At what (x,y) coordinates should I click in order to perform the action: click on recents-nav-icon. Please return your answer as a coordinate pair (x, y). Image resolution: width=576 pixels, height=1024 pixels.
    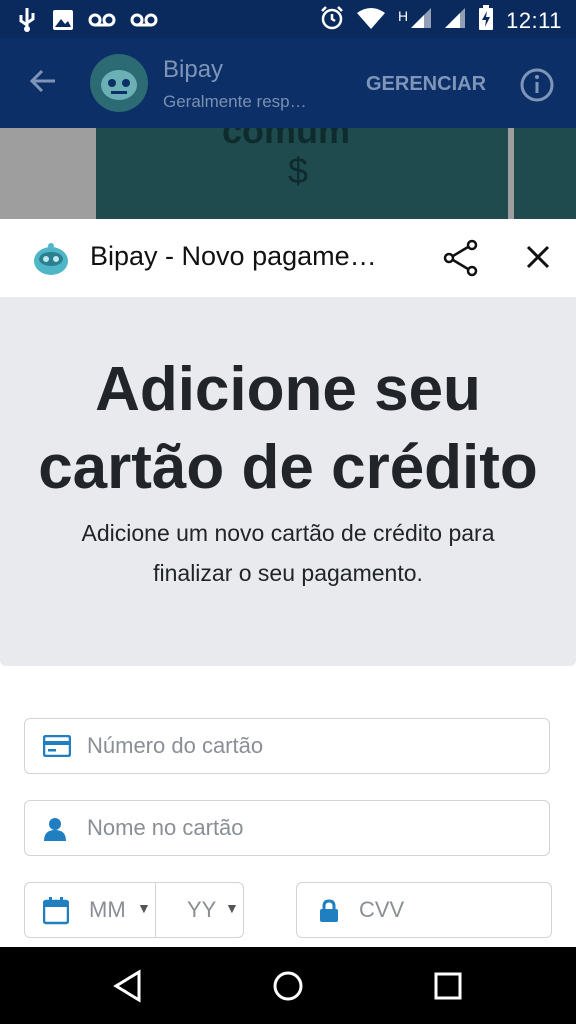
    Looking at the image, I should click on (448, 988).